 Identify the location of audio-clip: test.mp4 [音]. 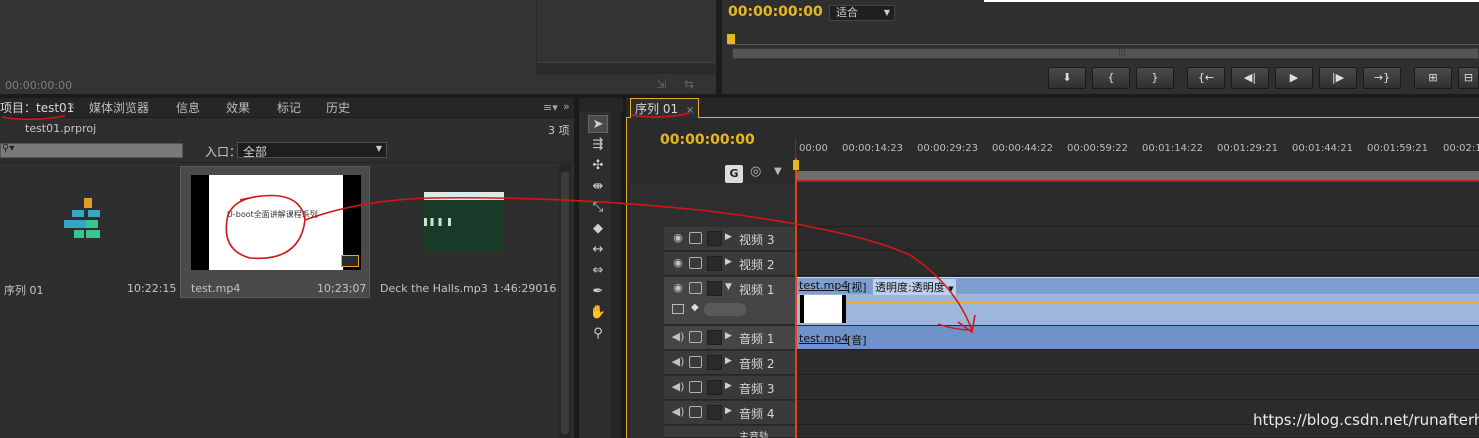
(1138, 338).